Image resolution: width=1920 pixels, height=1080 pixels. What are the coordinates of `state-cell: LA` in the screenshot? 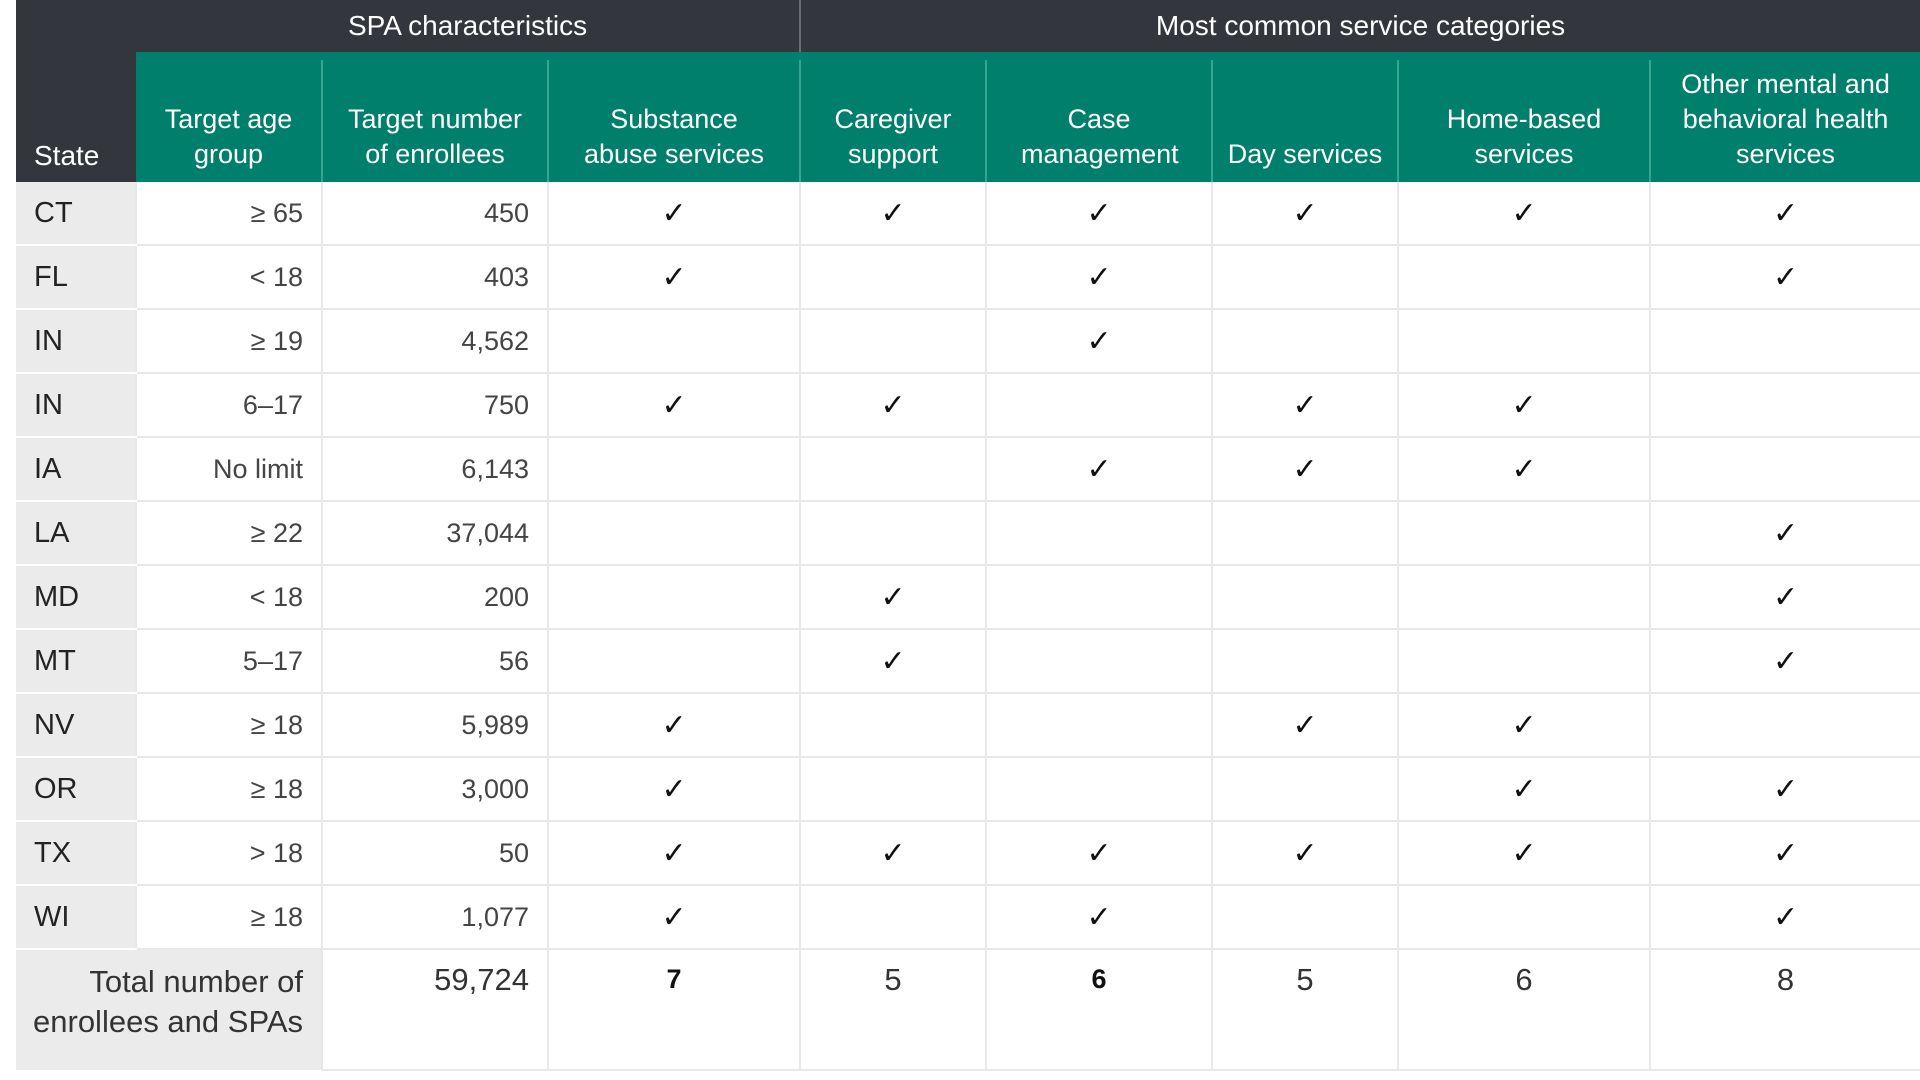 It's located at (76, 533).